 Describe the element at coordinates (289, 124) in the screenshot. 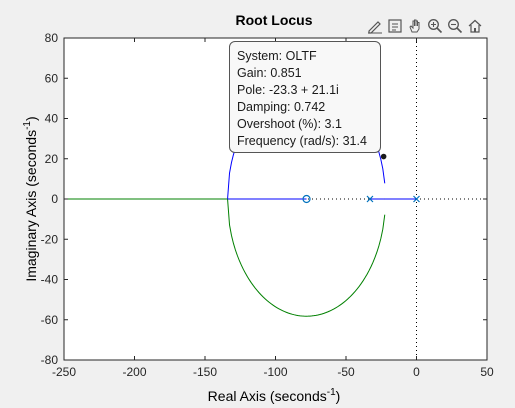

I see `datatip-overshoot: Overshoot (%): 3.1` at that location.